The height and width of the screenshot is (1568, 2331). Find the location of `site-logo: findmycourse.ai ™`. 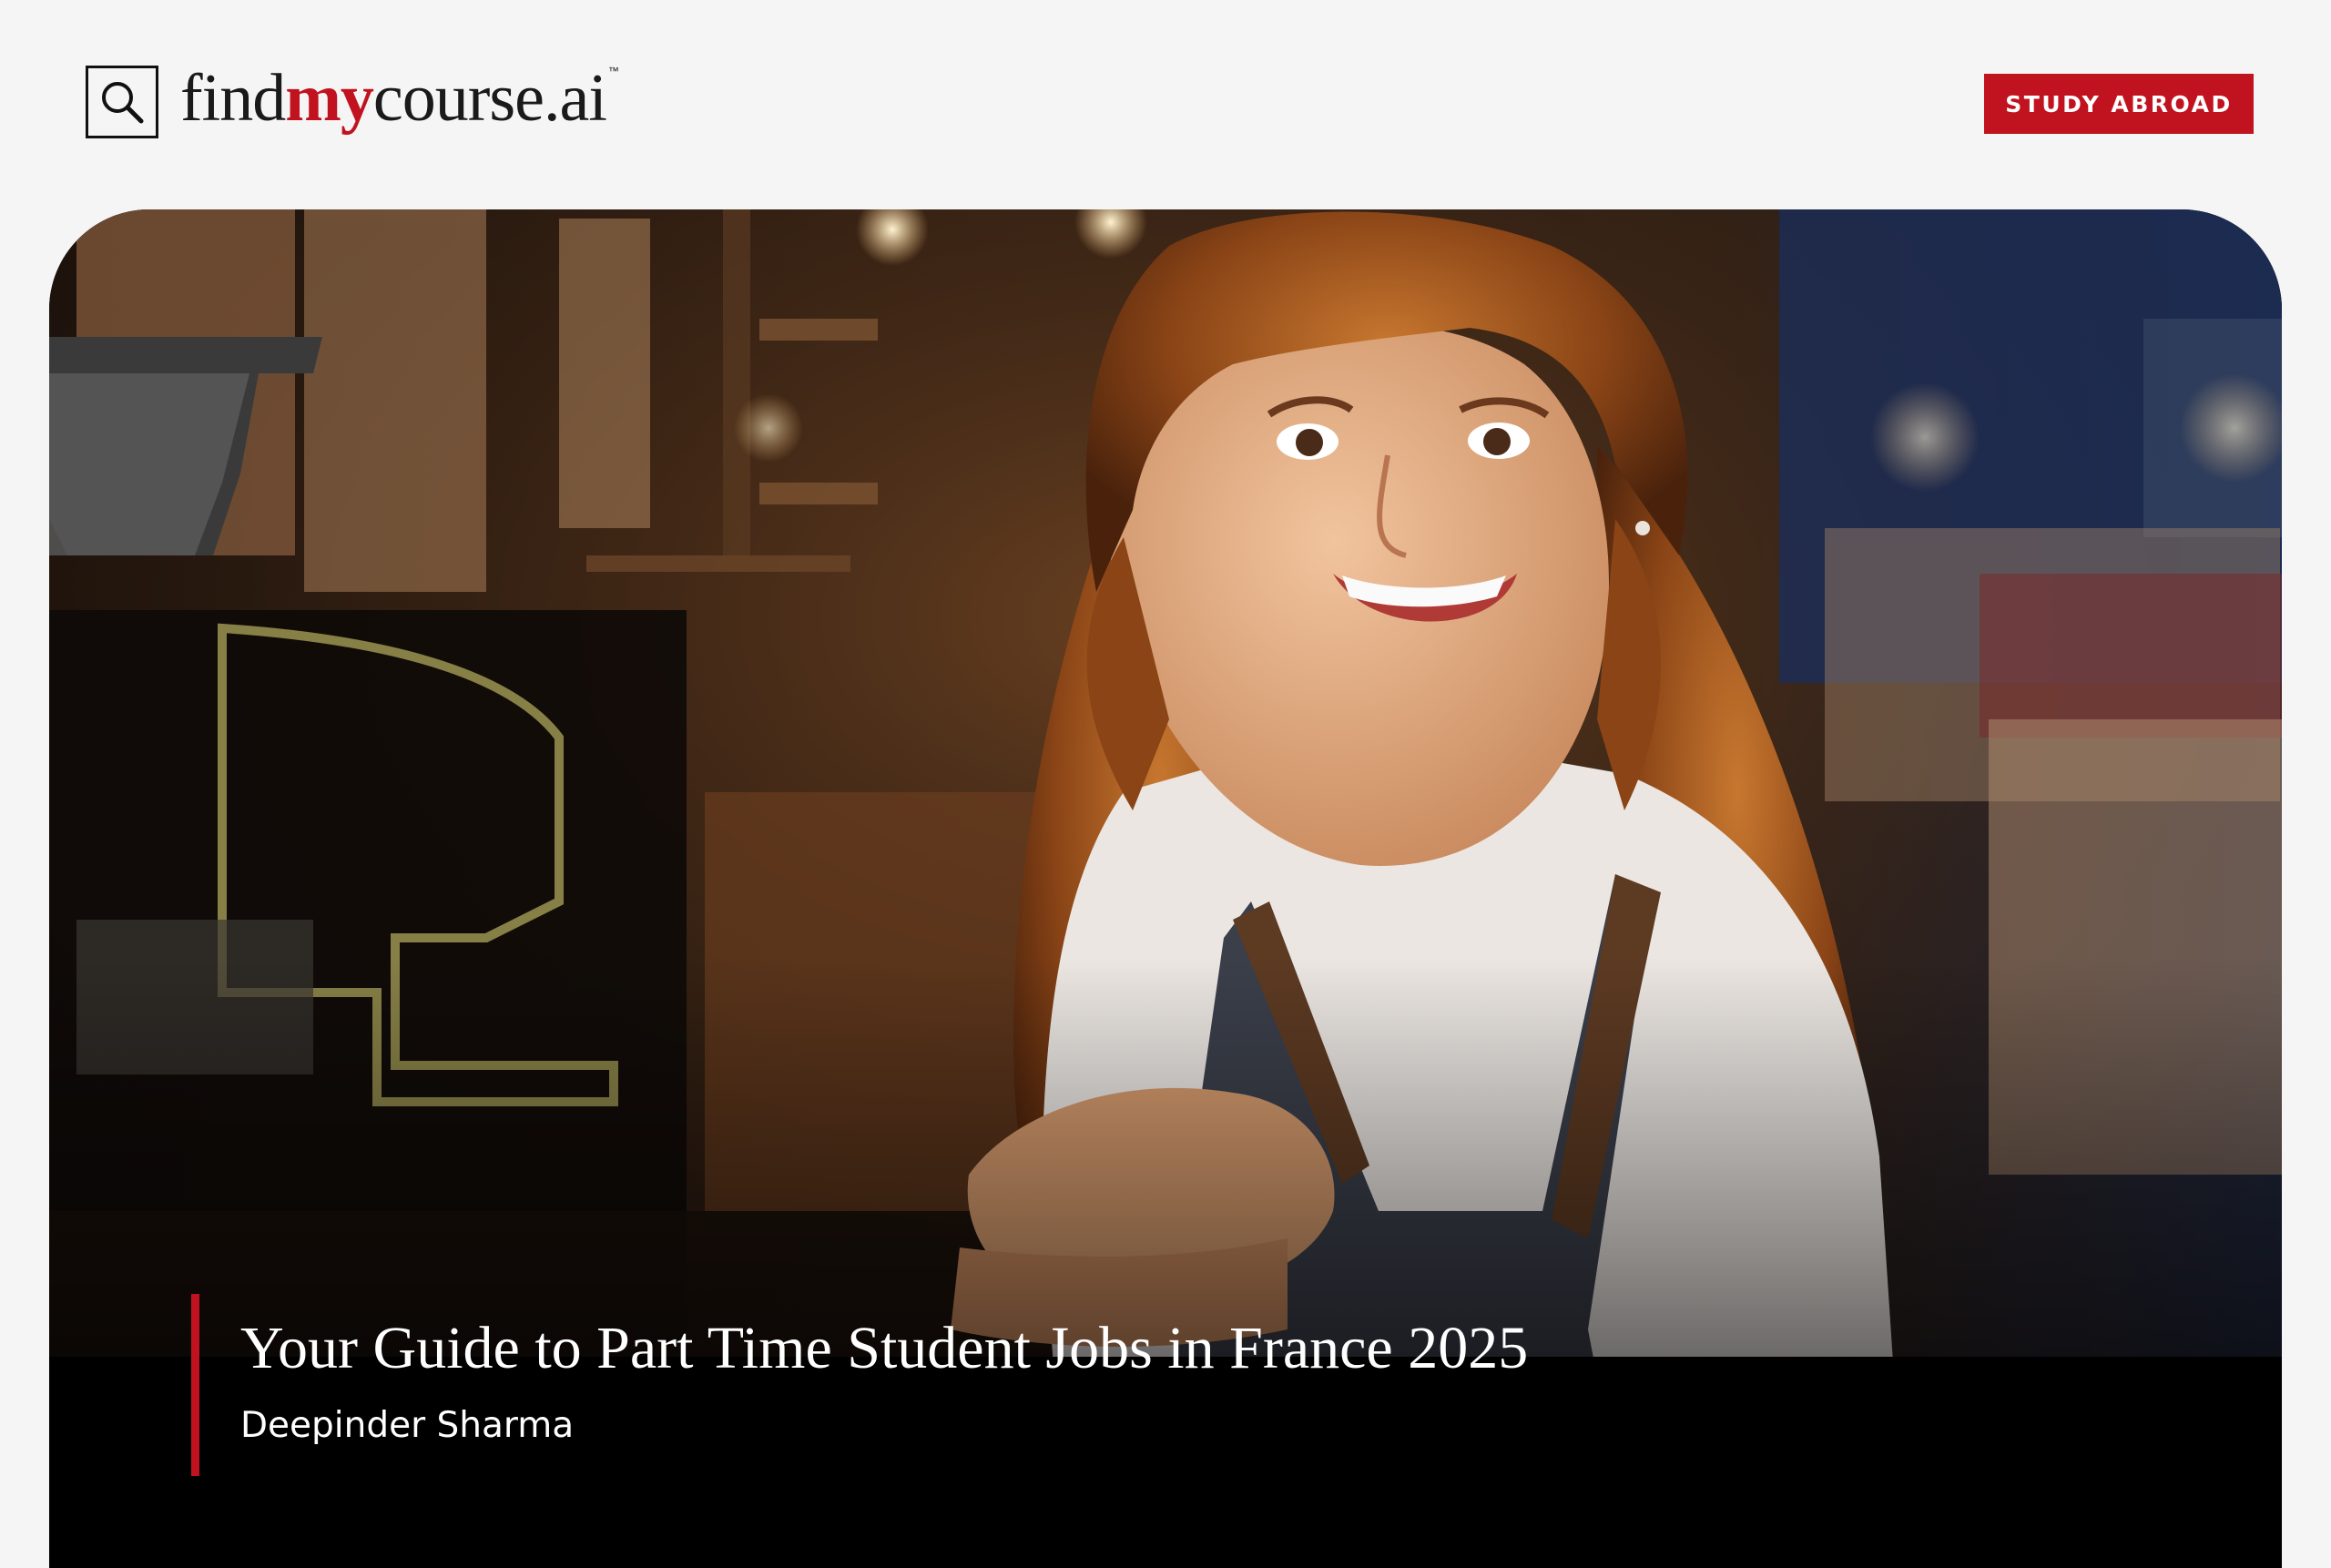

site-logo: findmycourse.ai ™ is located at coordinates (352, 102).